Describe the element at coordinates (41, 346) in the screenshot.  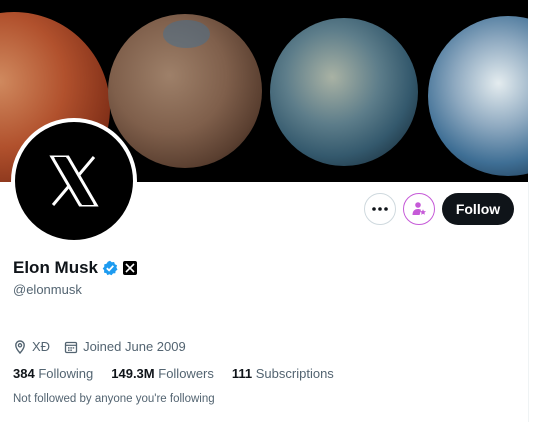
I see `location-text: XÐ` at that location.